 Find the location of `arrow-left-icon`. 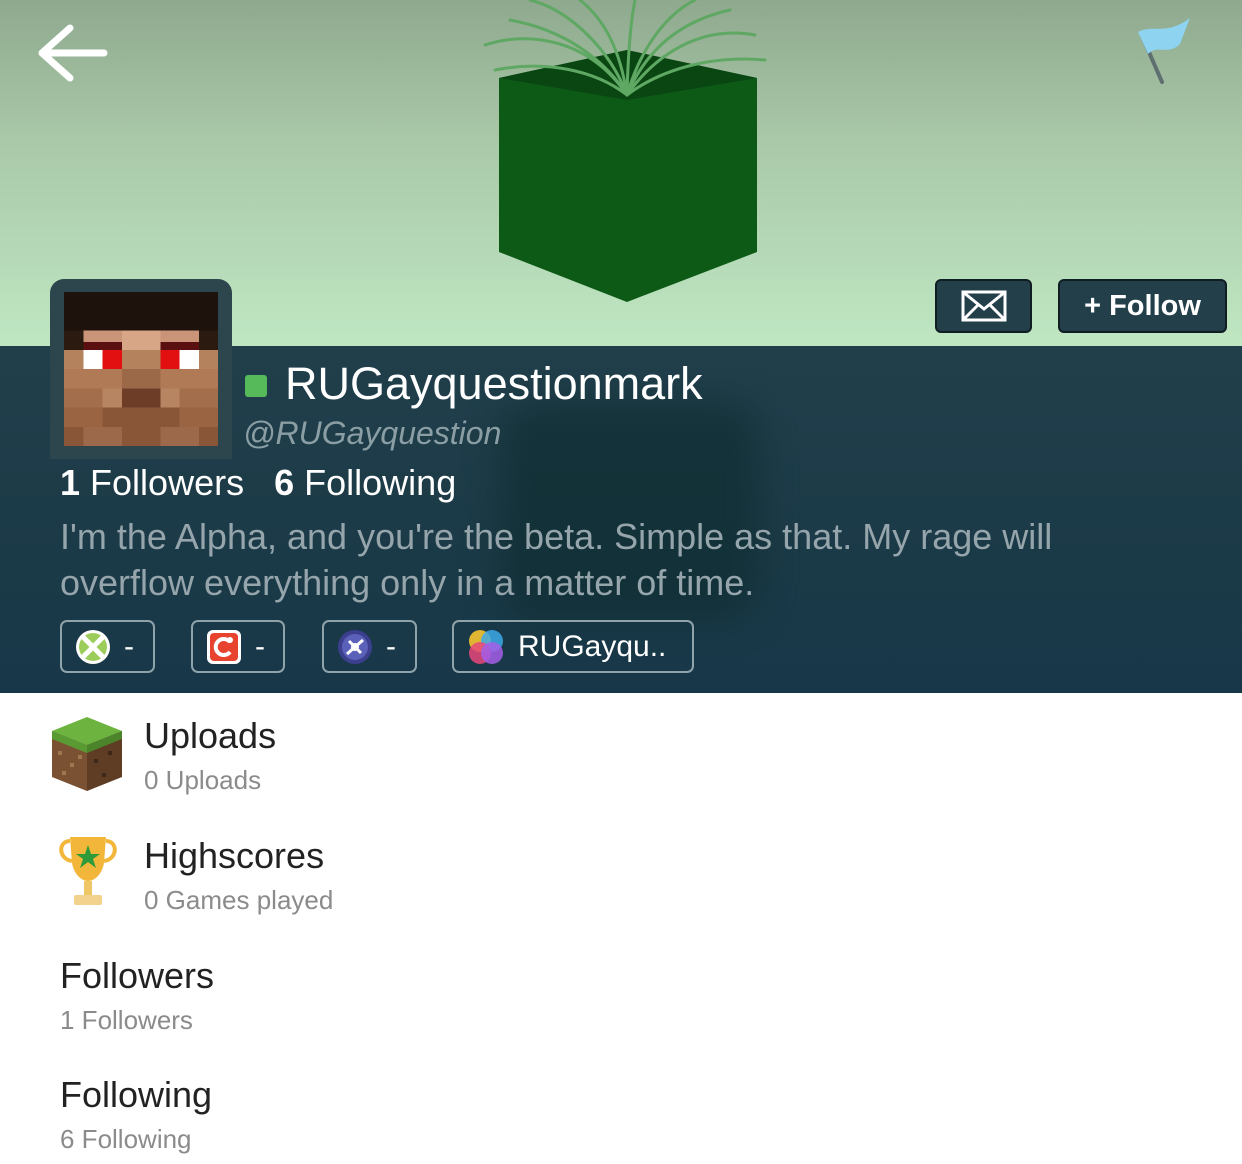

arrow-left-icon is located at coordinates (73, 53).